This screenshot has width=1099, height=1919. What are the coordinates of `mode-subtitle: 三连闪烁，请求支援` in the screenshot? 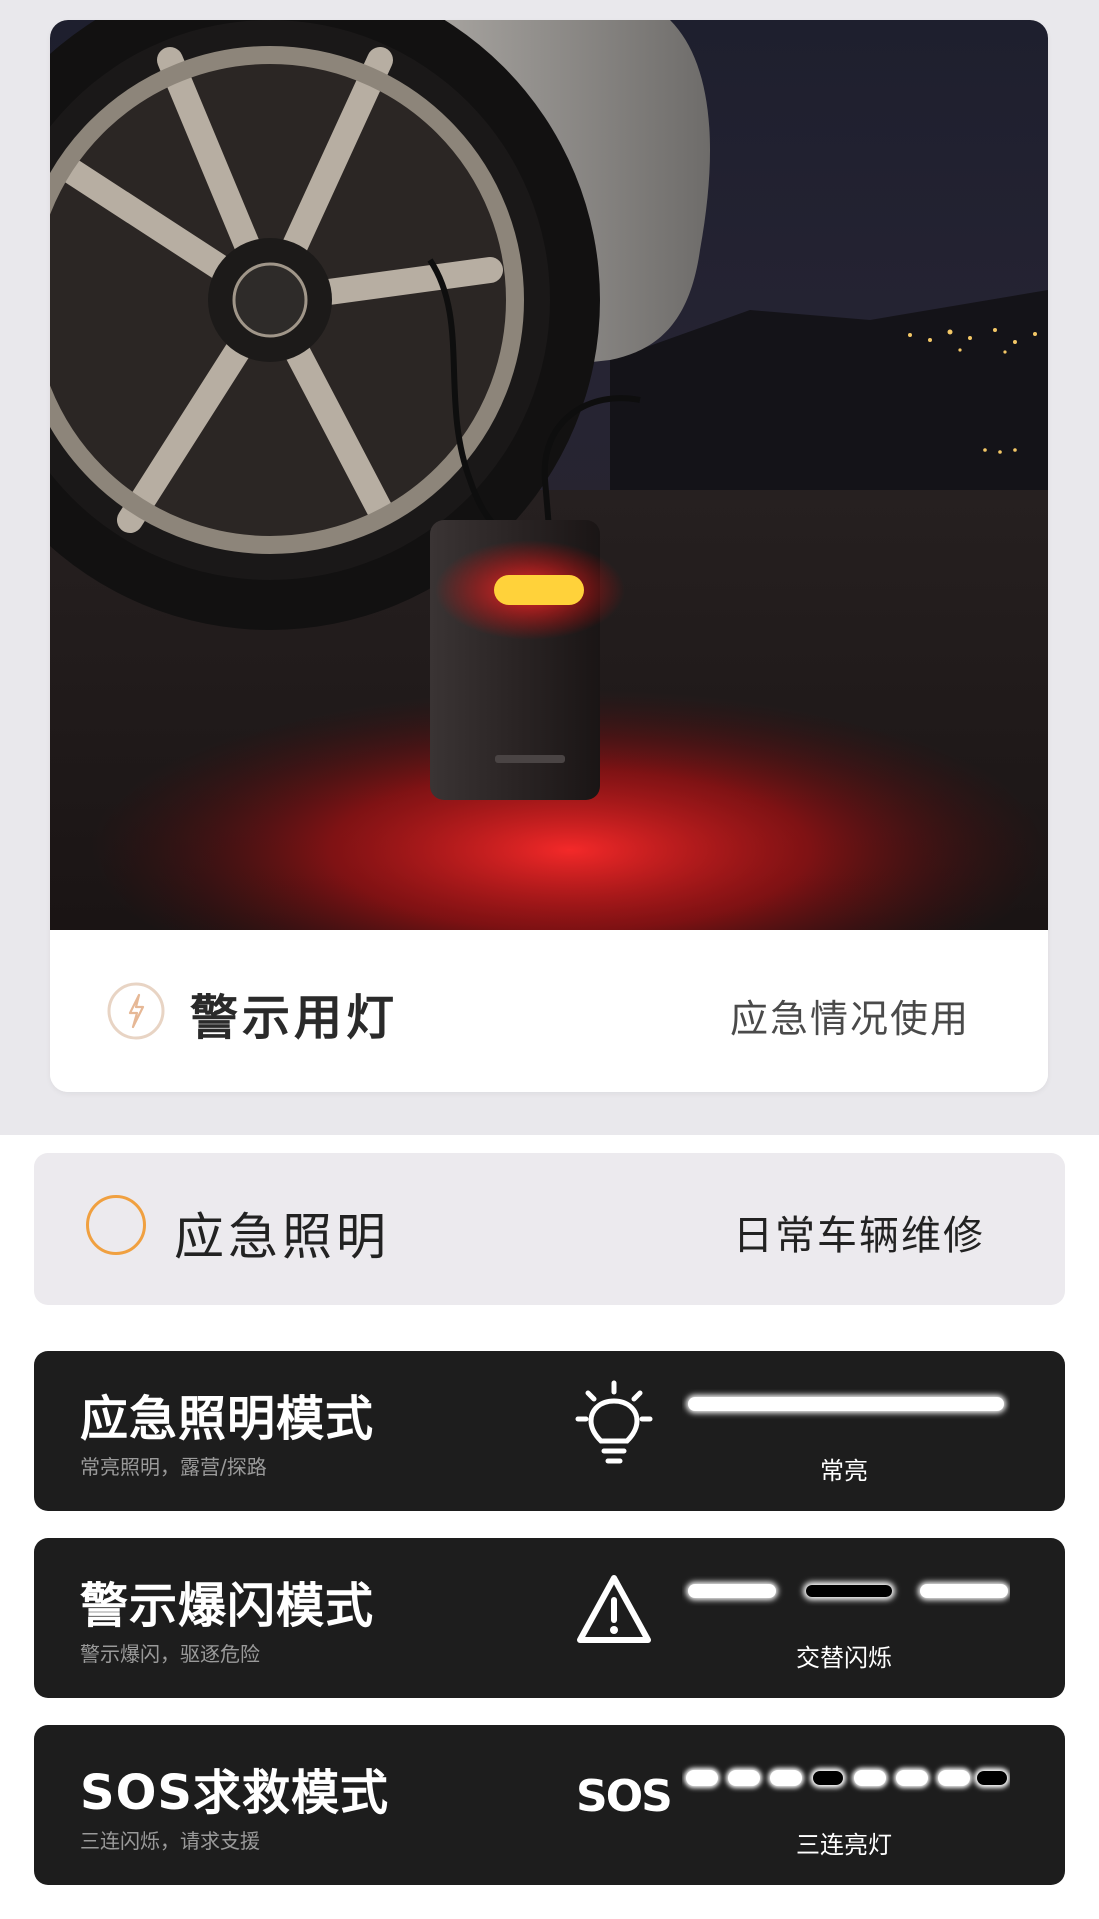 It's located at (170, 1841).